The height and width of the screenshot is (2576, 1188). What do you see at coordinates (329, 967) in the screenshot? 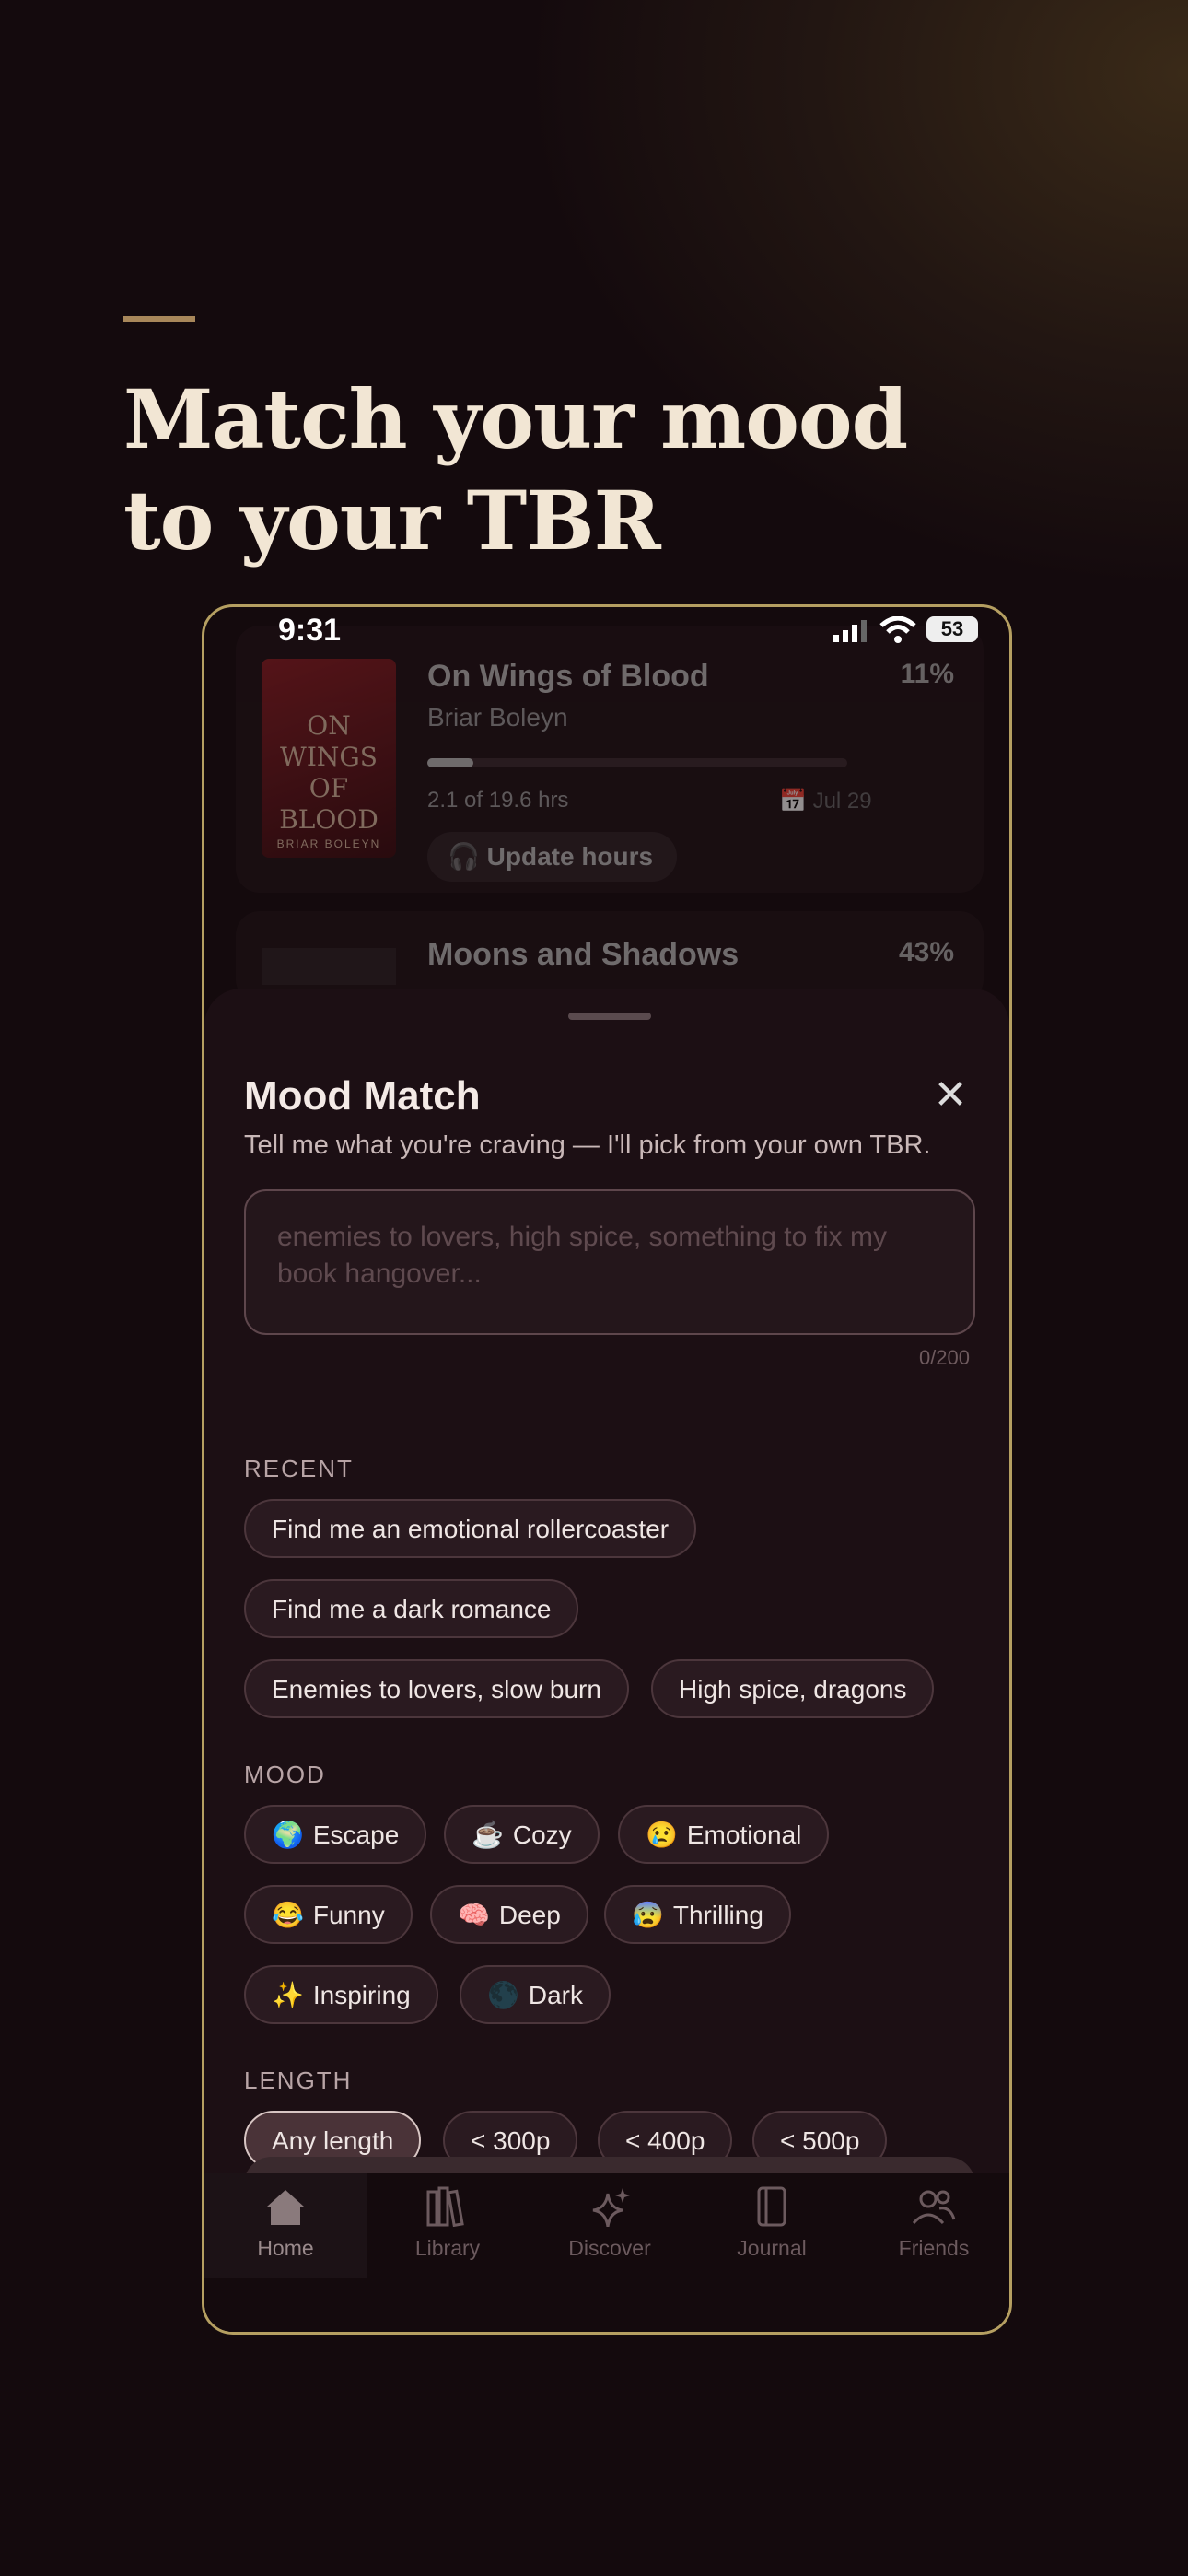
I see `book-cover` at bounding box center [329, 967].